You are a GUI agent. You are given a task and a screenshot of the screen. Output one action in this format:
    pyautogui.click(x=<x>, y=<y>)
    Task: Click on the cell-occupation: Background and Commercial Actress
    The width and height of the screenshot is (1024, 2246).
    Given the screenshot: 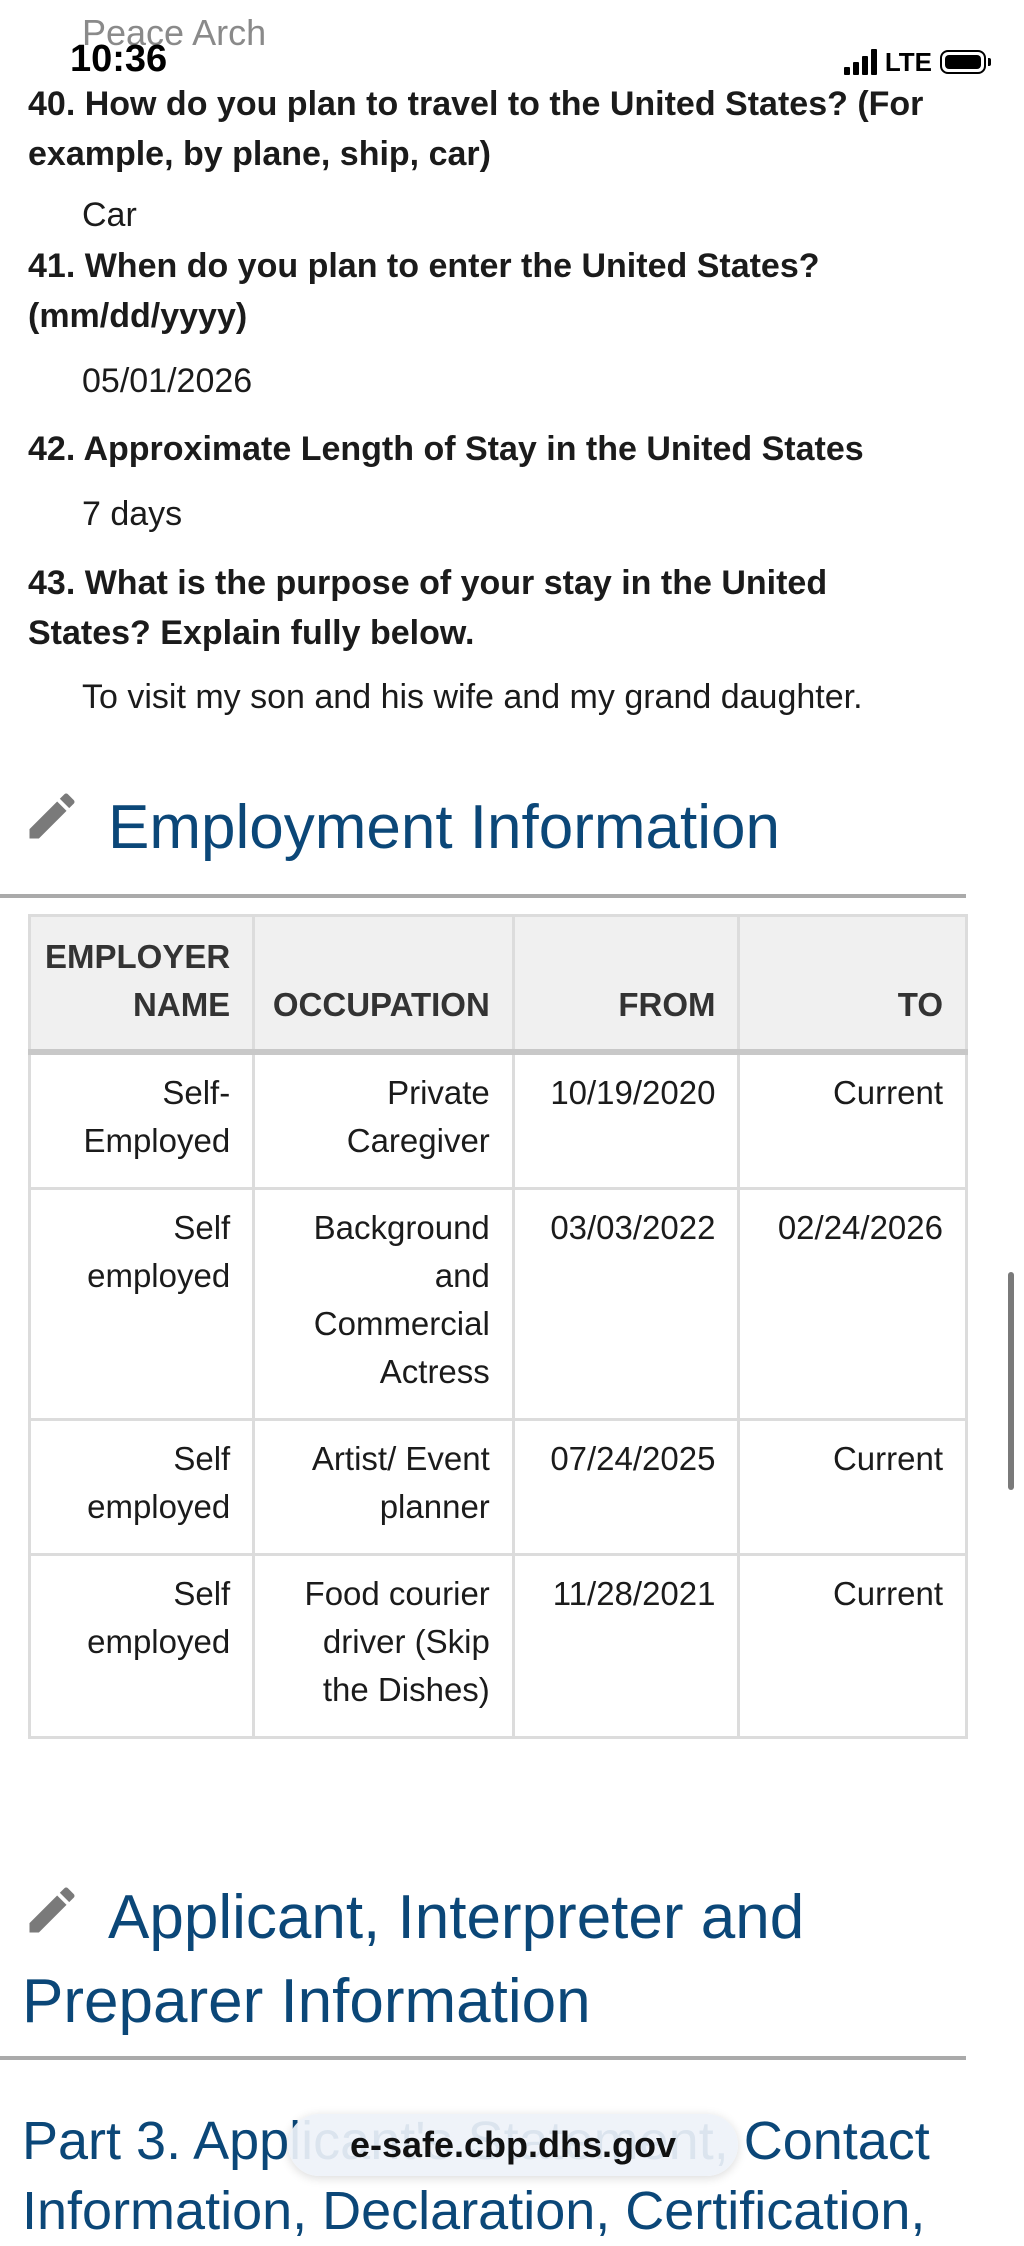 What is the action you would take?
    pyautogui.click(x=383, y=1304)
    